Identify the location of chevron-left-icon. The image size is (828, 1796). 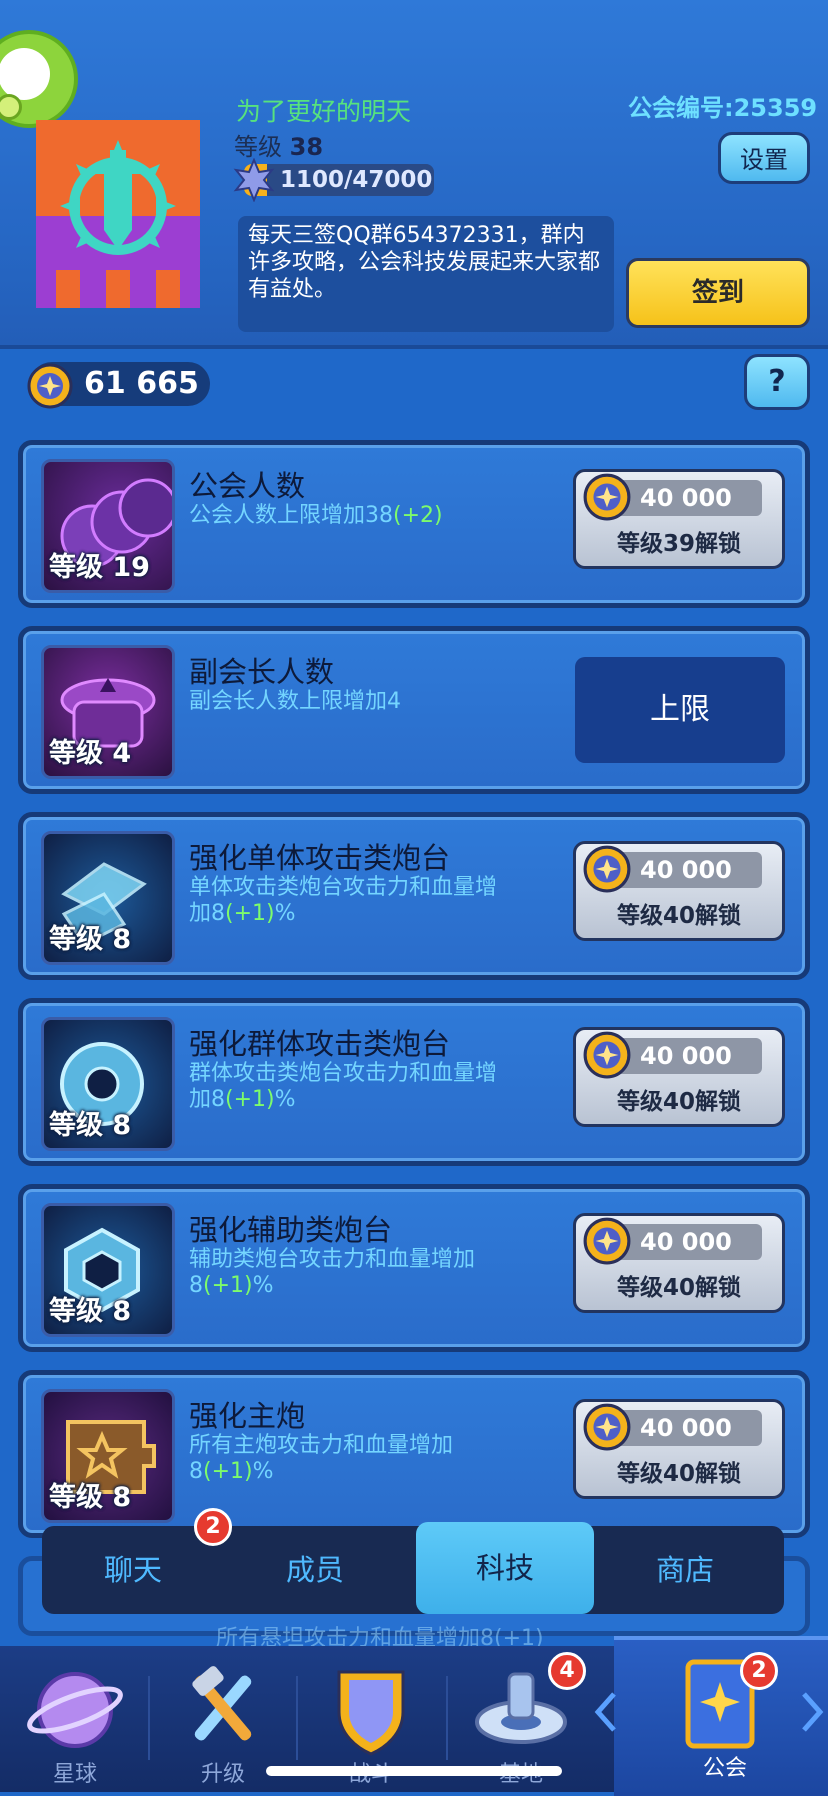
(606, 1712).